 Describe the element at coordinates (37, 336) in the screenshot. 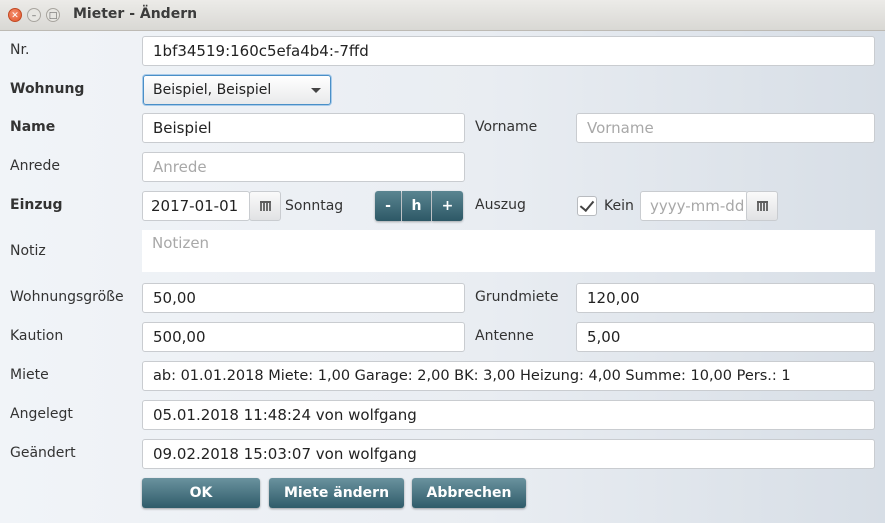

I see `kaution-label: Kaution` at that location.